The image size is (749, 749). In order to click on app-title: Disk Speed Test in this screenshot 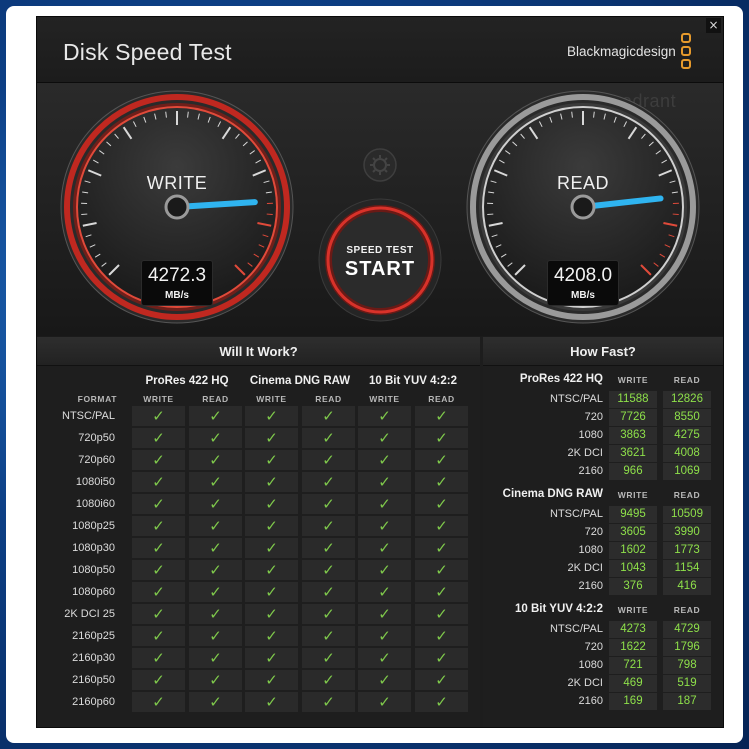, I will do `click(147, 52)`.